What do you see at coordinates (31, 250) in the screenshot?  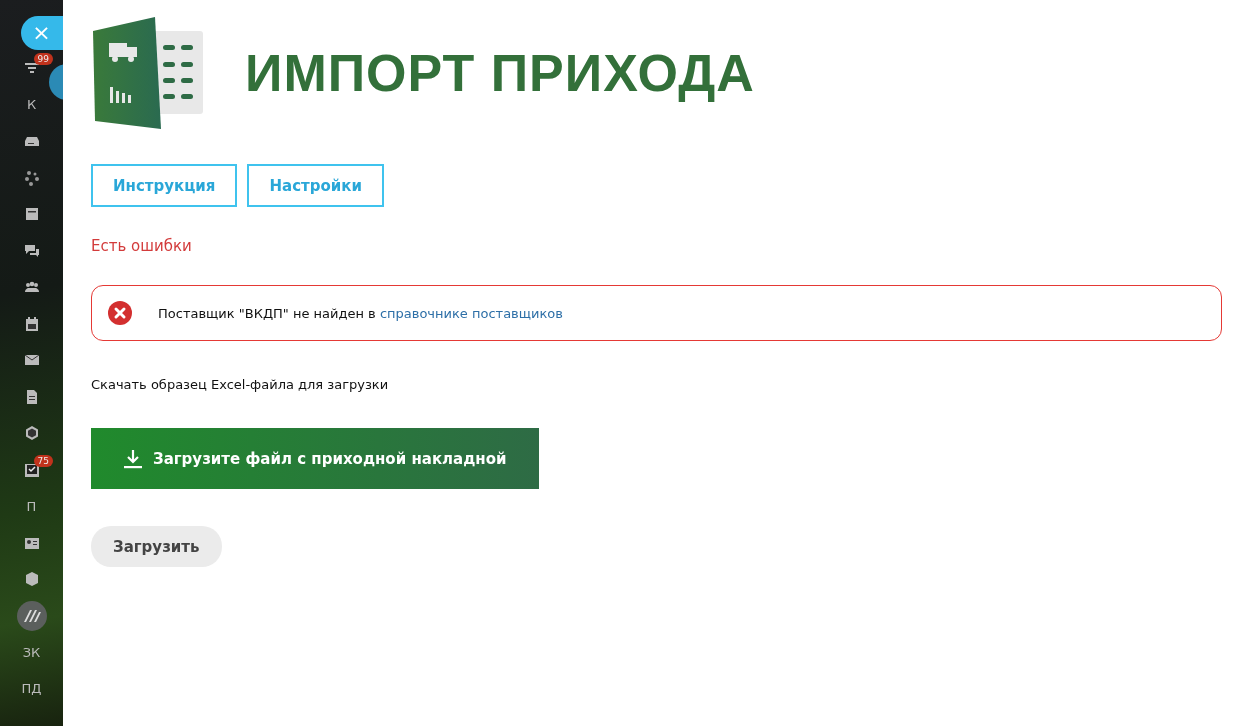 I see `chat-icon` at bounding box center [31, 250].